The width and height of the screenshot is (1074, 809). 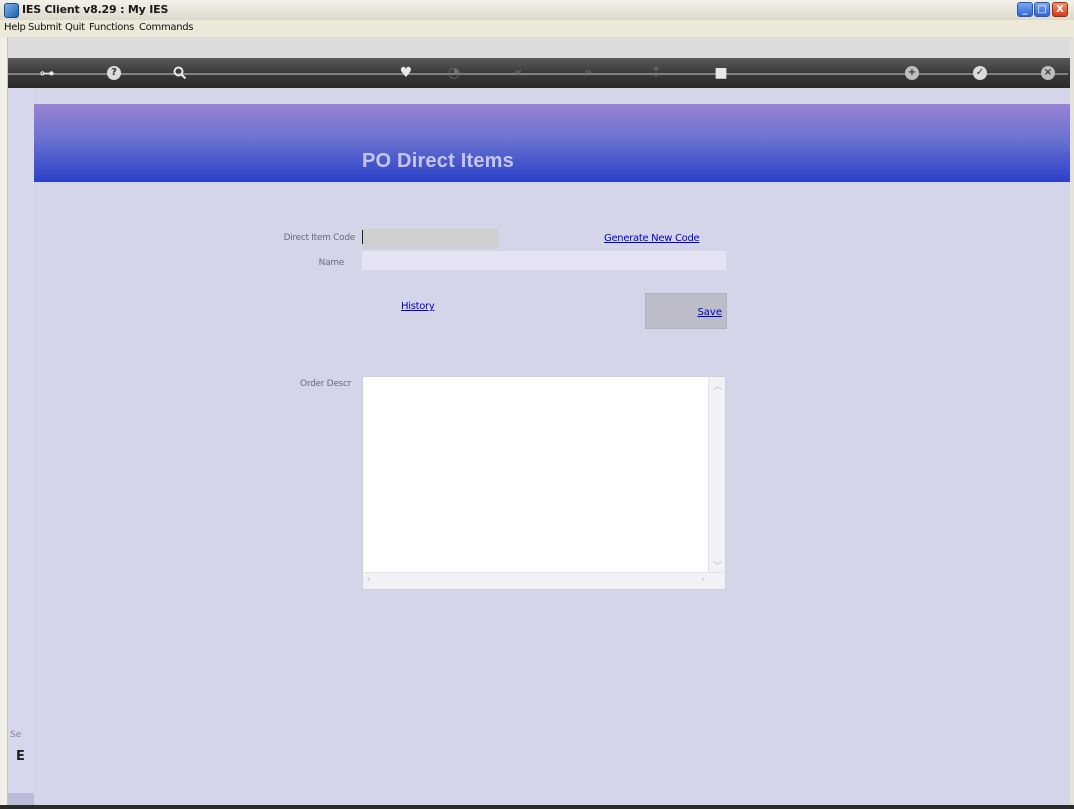 What do you see at coordinates (652, 238) in the screenshot?
I see `generate-new-code-link: Generate New Code` at bounding box center [652, 238].